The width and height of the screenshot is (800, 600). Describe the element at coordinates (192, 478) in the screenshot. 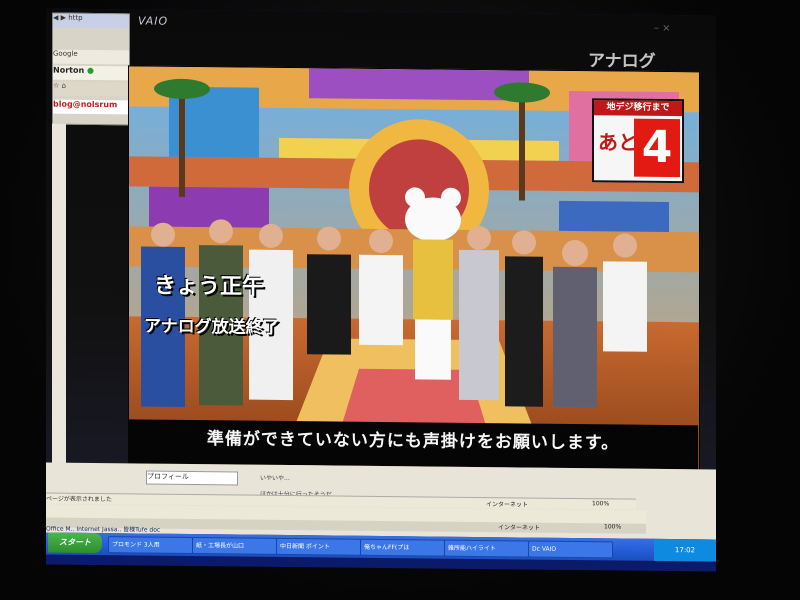

I see `profile-tab: プロフィール` at that location.